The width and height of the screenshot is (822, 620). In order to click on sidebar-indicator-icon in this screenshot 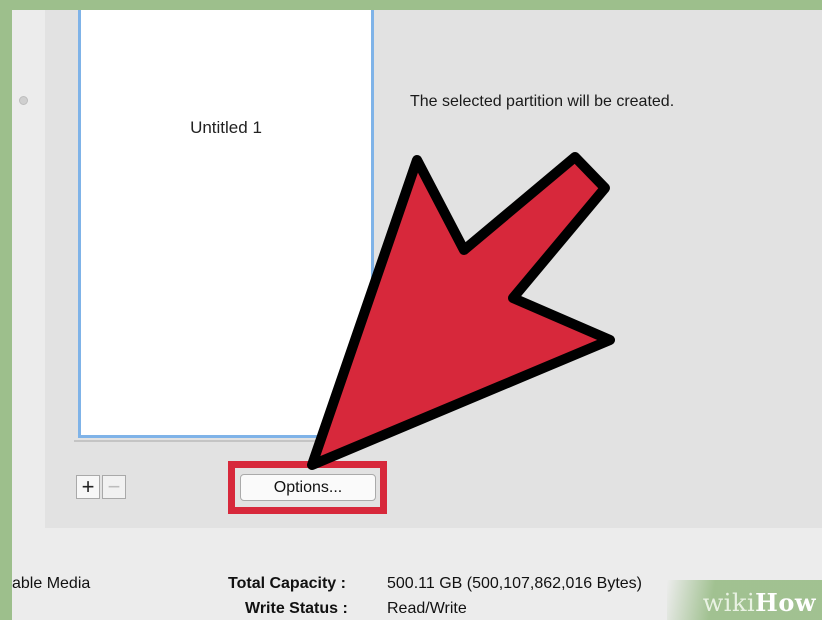, I will do `click(23, 100)`.